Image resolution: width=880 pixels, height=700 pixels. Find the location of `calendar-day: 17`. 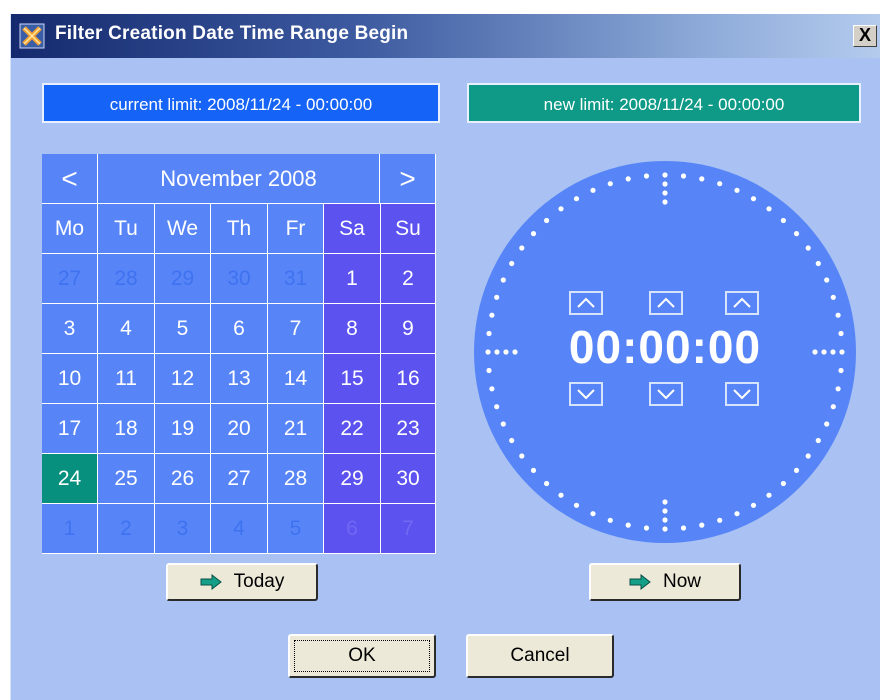

calendar-day: 17 is located at coordinates (70, 429).